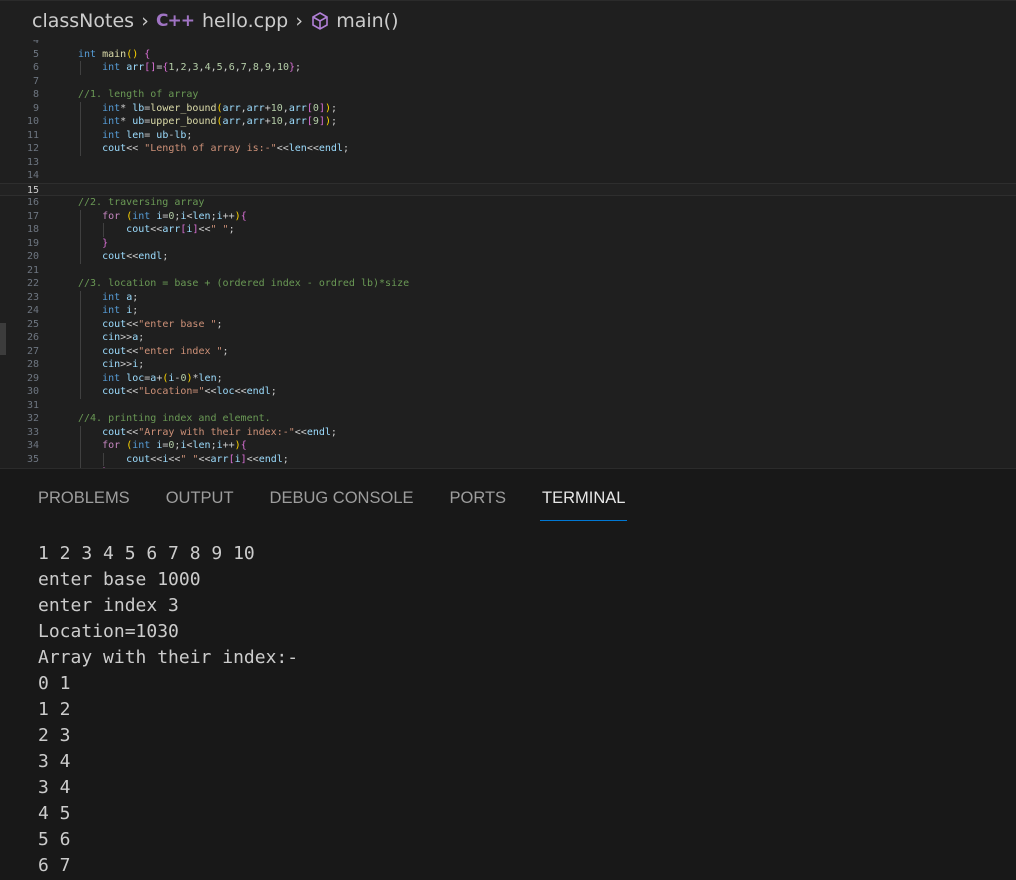 The image size is (1016, 880). Describe the element at coordinates (508, 230) in the screenshot. I see `code-line: 18 cout<<arr[i]<<" ";` at that location.